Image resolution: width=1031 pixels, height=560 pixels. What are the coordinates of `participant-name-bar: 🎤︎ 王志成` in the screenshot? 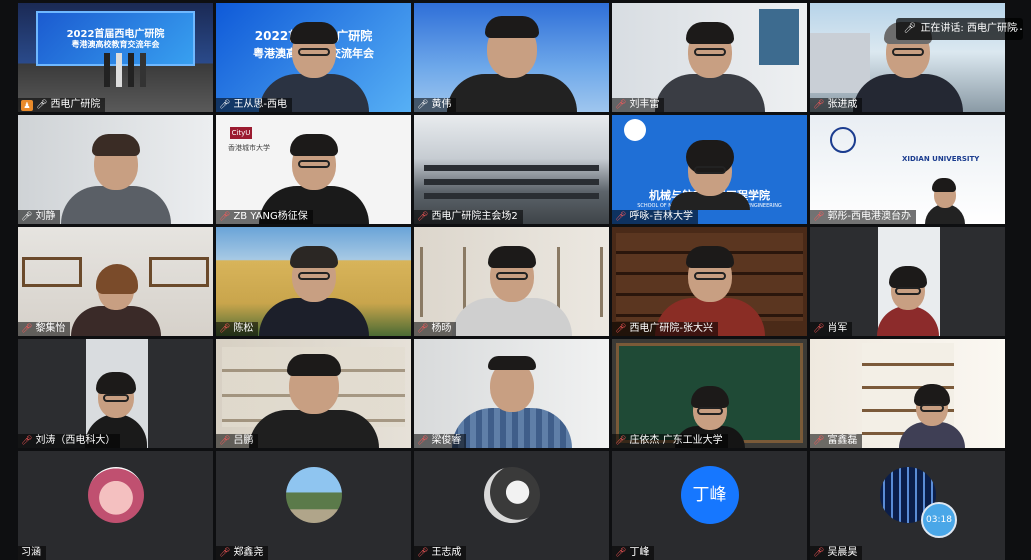 It's located at (440, 553).